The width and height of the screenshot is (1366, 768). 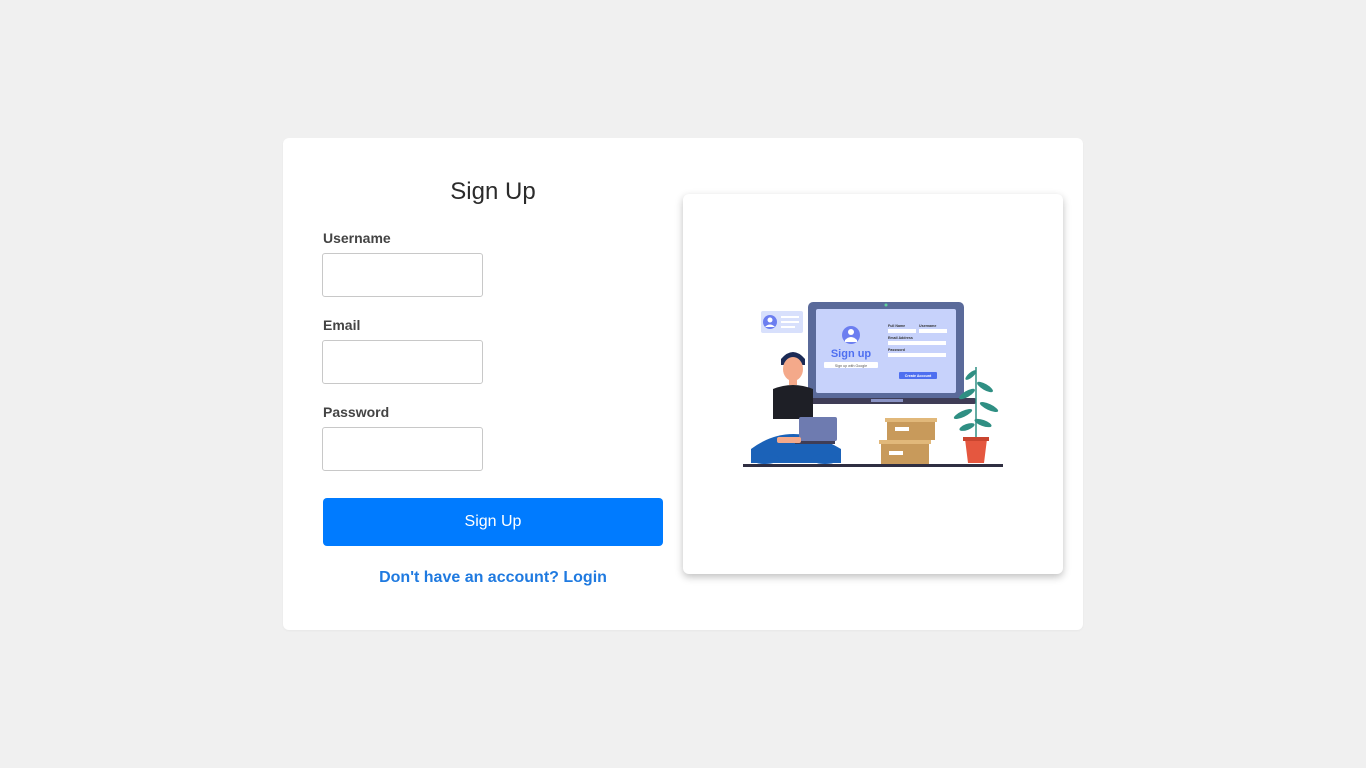 What do you see at coordinates (896, 350) in the screenshot?
I see `svg-text: Password` at bounding box center [896, 350].